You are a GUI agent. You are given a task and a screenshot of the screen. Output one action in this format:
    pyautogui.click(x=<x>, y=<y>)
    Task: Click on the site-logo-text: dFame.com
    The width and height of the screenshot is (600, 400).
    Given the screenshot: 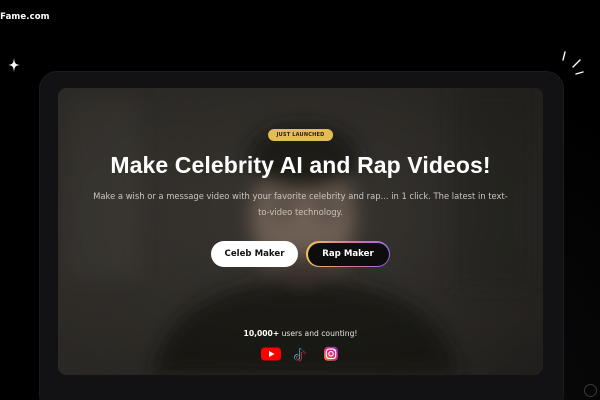 What is the action you would take?
    pyautogui.click(x=25, y=17)
    